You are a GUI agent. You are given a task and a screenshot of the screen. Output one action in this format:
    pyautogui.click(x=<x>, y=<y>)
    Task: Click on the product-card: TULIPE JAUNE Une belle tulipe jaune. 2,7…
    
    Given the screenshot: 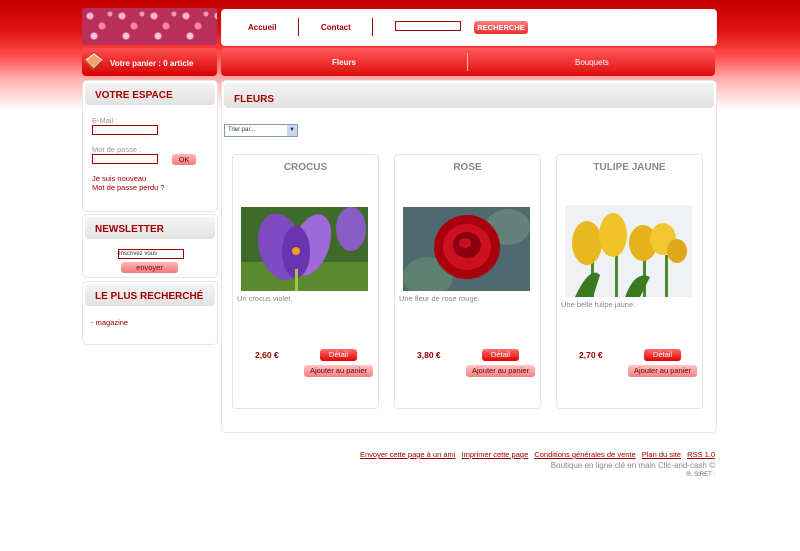 What is the action you would take?
    pyautogui.click(x=629, y=281)
    